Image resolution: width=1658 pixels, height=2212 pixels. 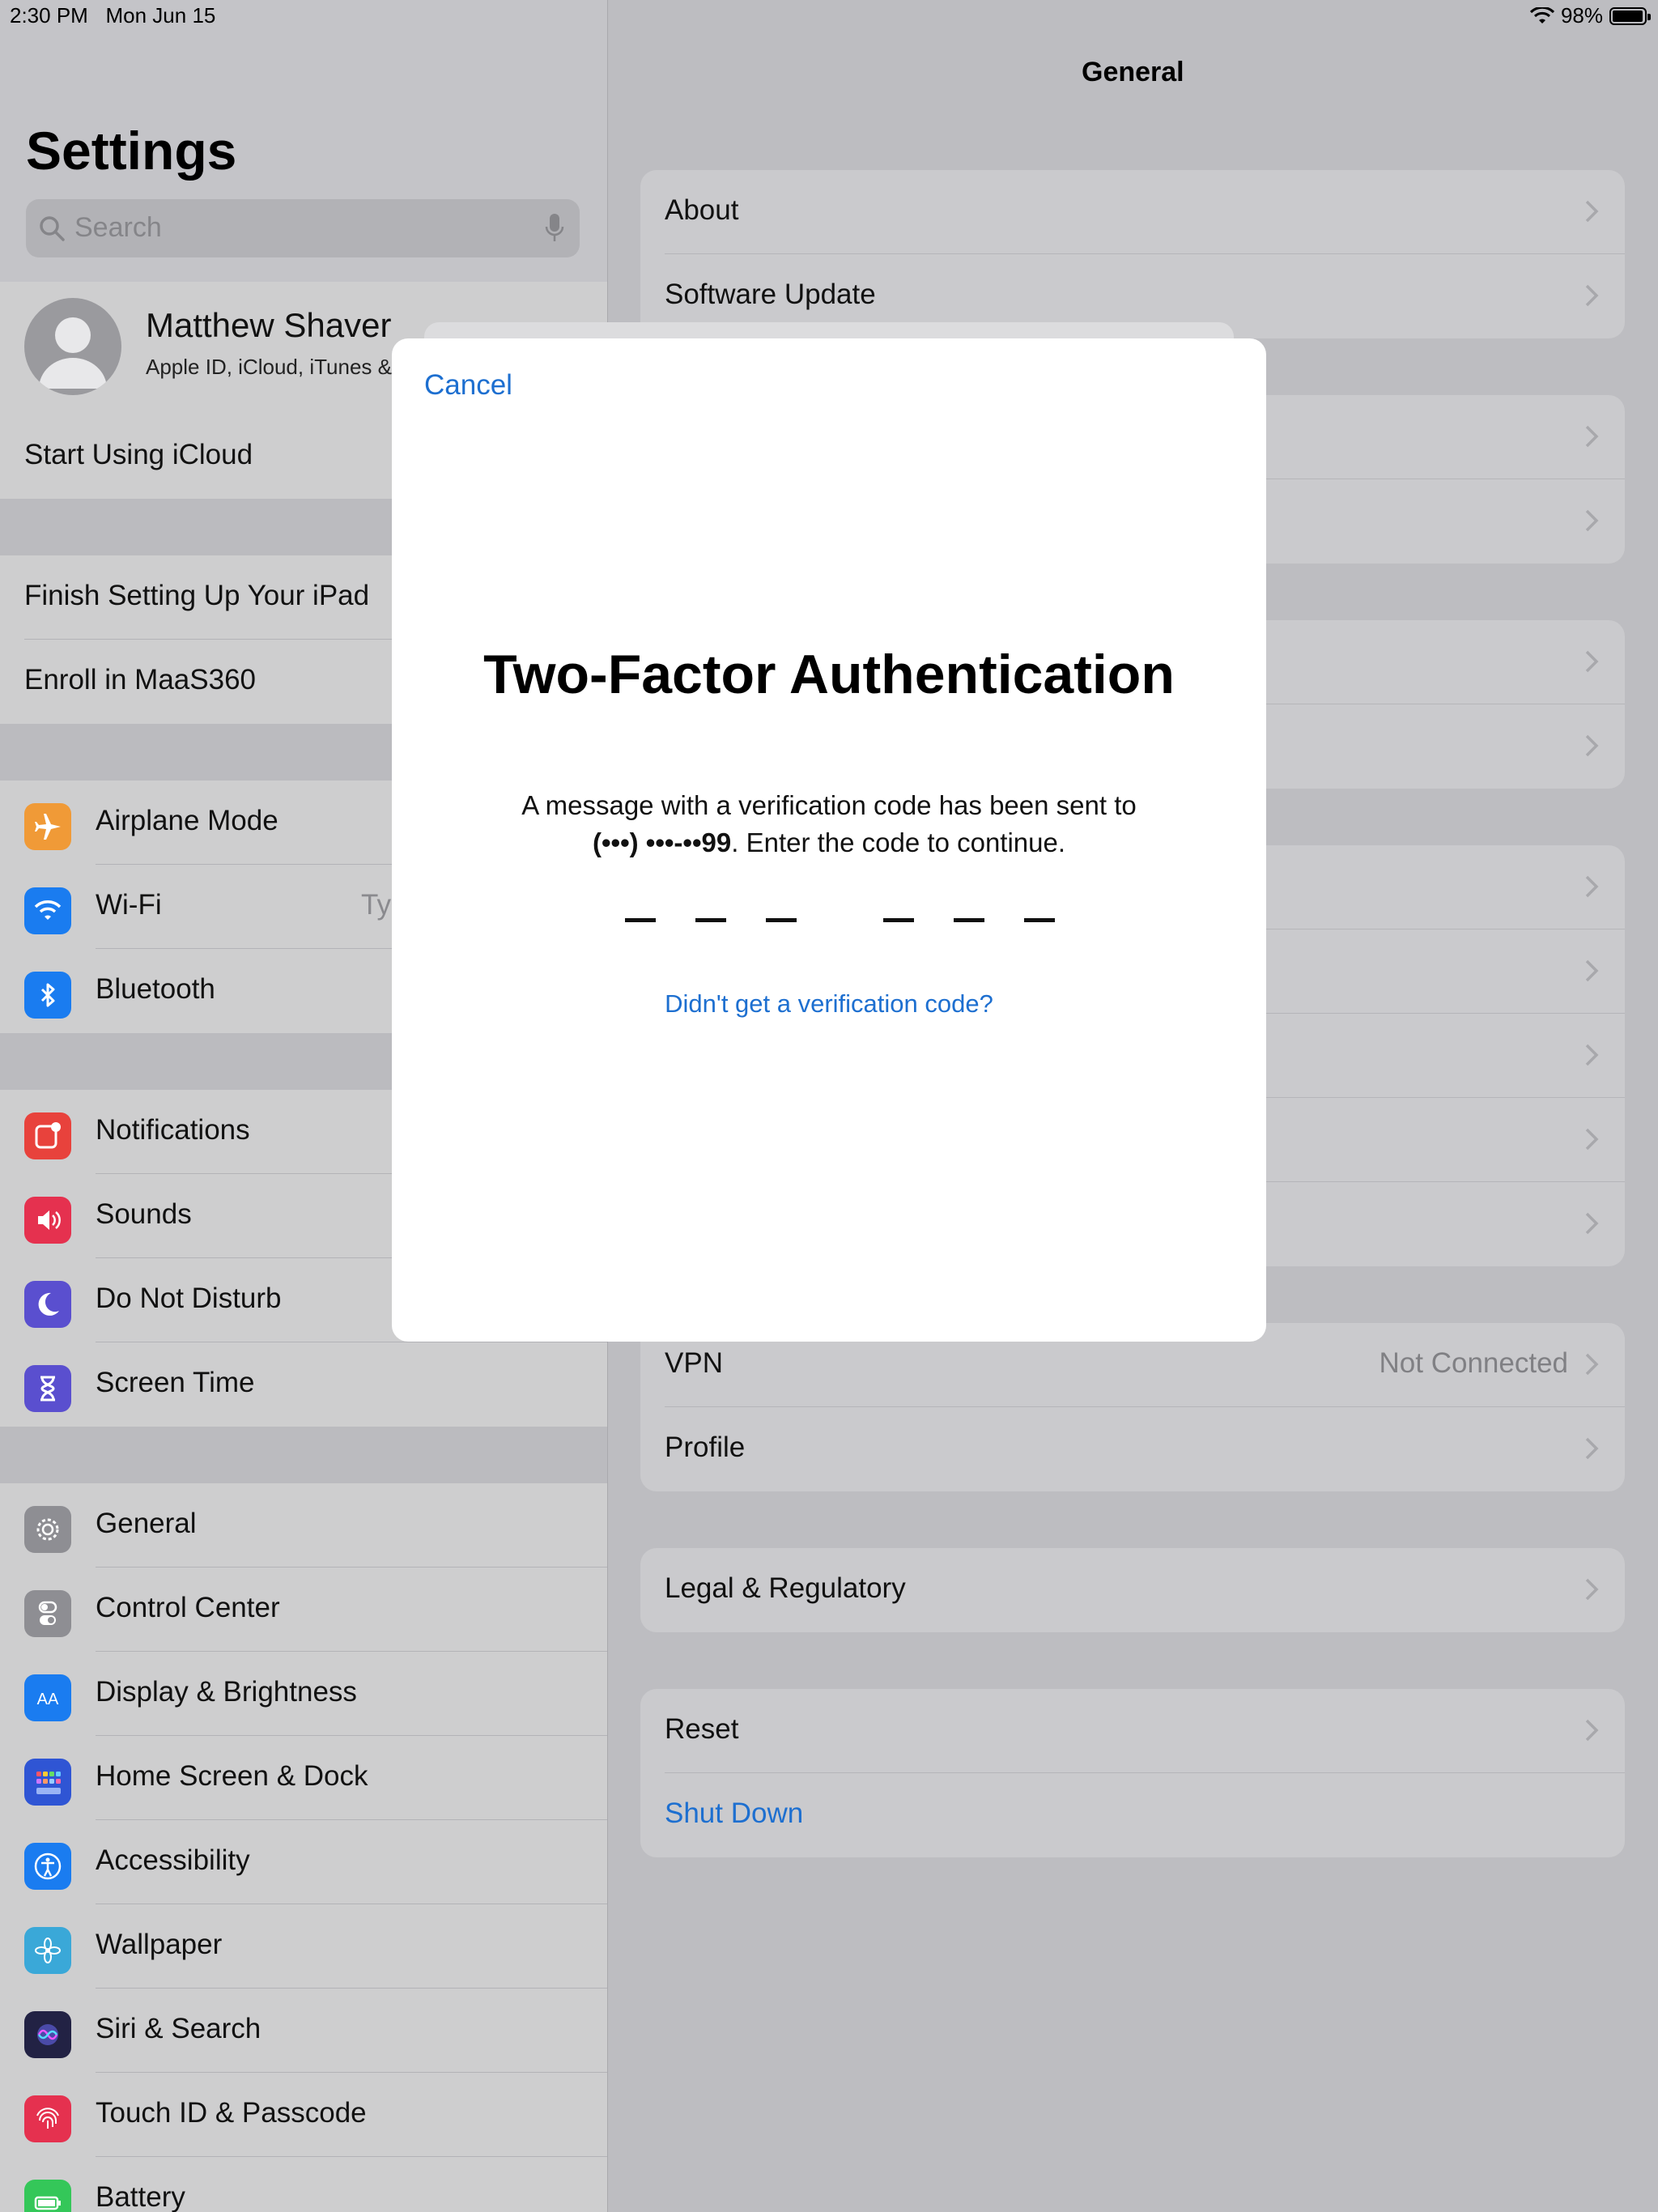 I want to click on battery-percent: 98%, so click(x=1581, y=16).